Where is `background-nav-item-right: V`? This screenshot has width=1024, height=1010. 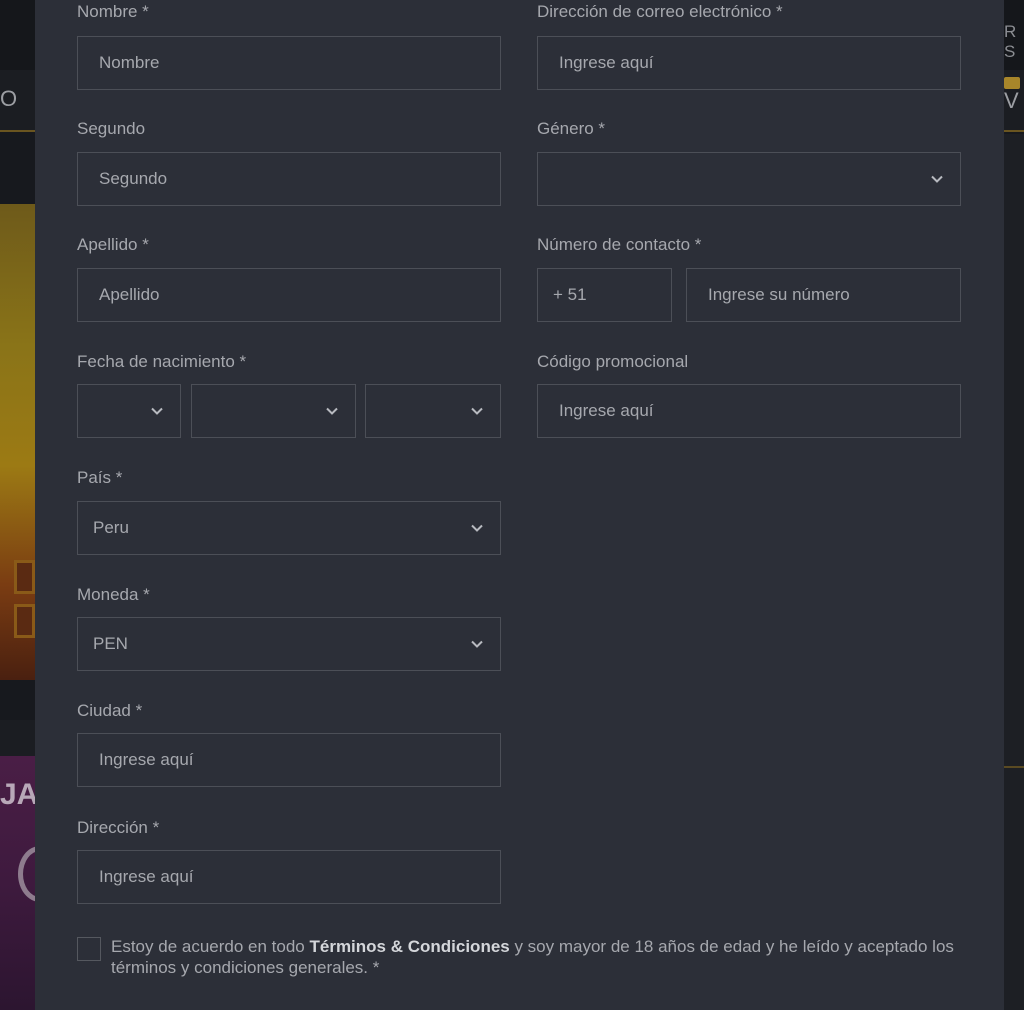
background-nav-item-right: V is located at coordinates (1011, 100).